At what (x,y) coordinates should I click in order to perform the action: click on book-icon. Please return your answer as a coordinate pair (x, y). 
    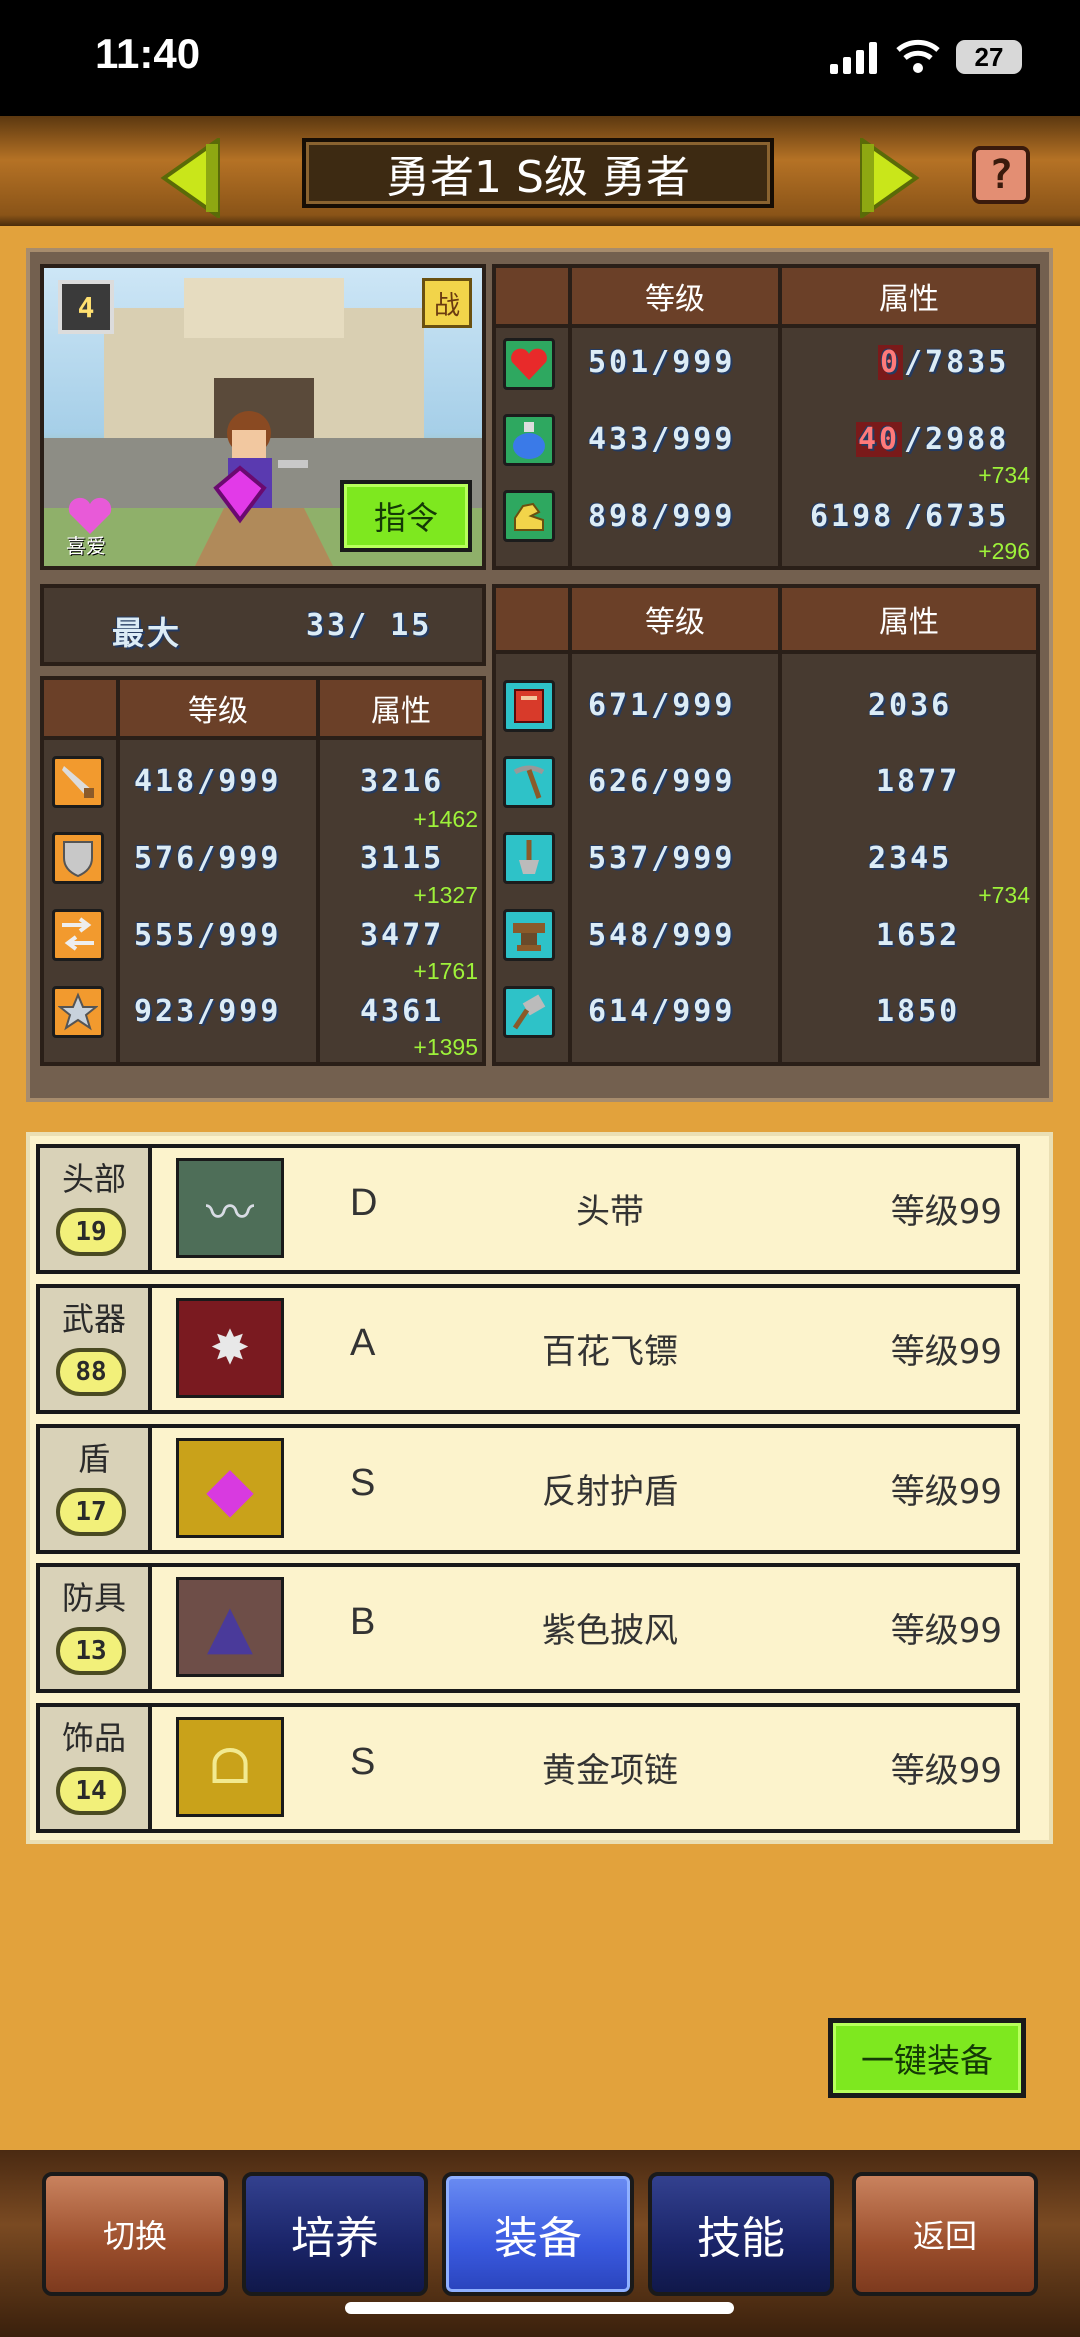
    Looking at the image, I should click on (529, 706).